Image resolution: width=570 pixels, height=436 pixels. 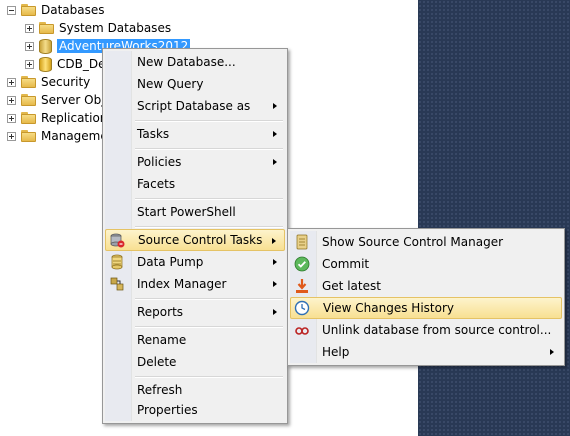 What do you see at coordinates (81, 64) in the screenshot?
I see `tree-node-label: CDB_De` at bounding box center [81, 64].